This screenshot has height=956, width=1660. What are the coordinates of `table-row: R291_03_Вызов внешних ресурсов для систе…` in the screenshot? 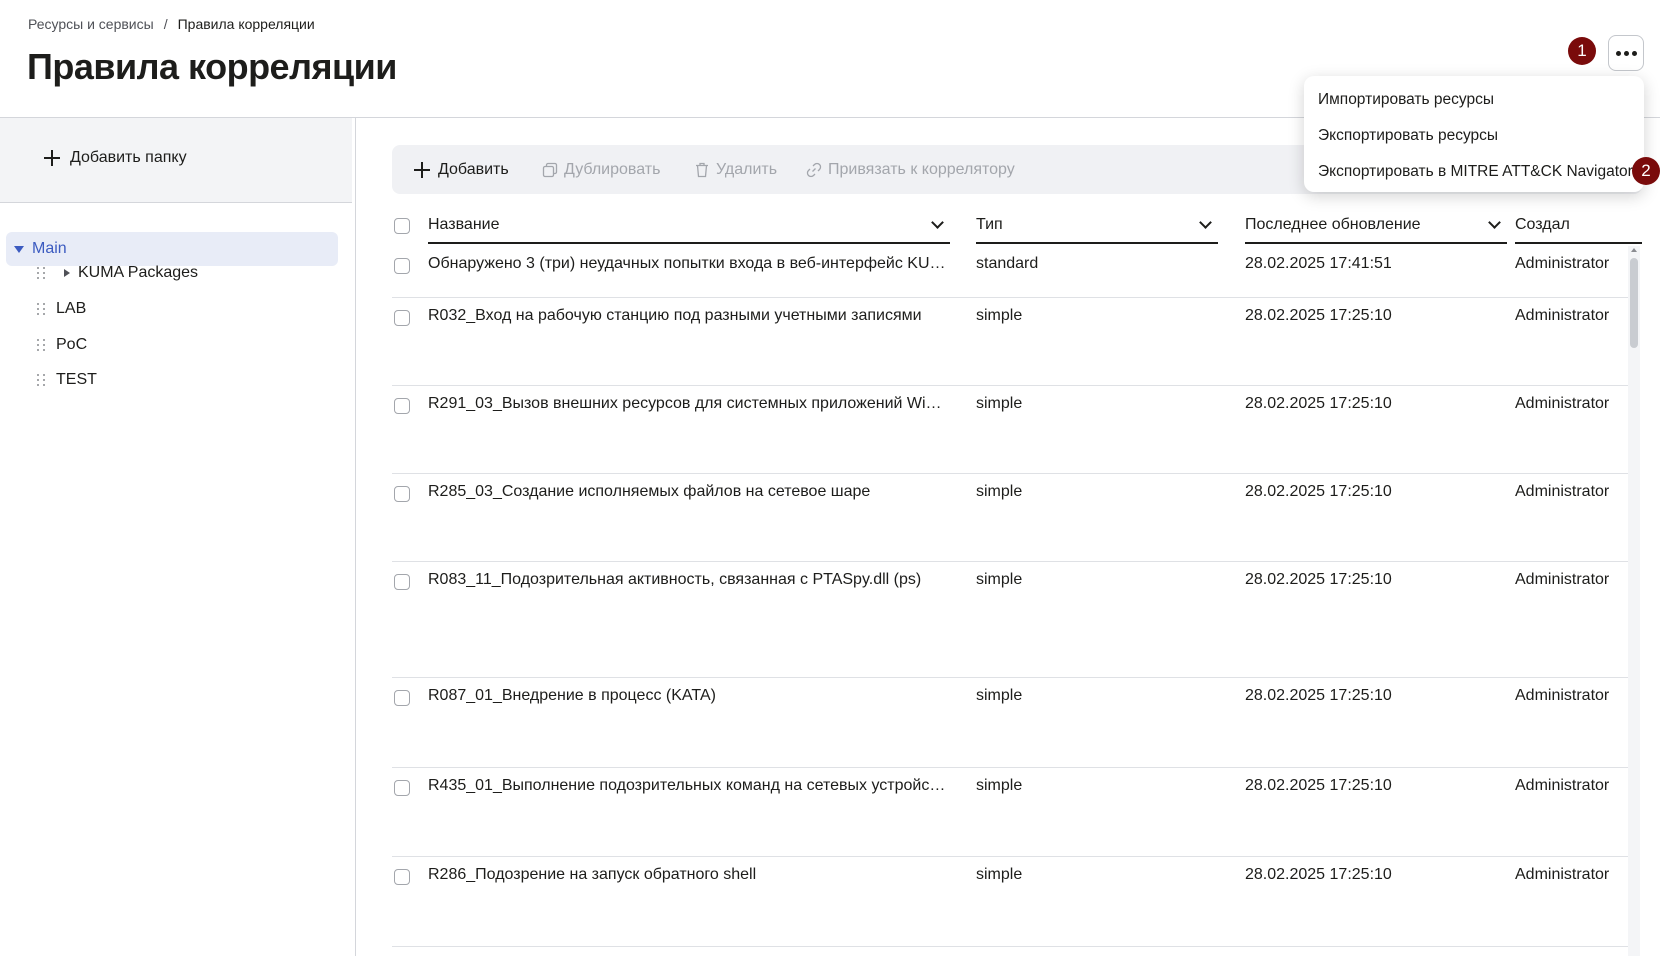 It's located at (1010, 430).